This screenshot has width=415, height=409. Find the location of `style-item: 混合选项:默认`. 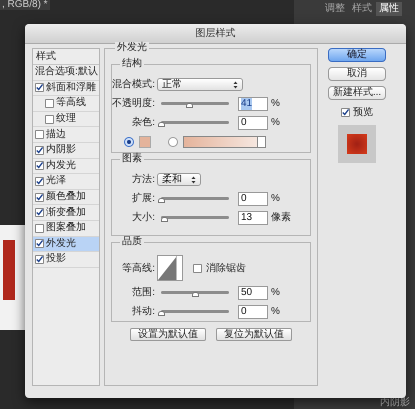

style-item: 混合选项:默认 is located at coordinates (66, 73).